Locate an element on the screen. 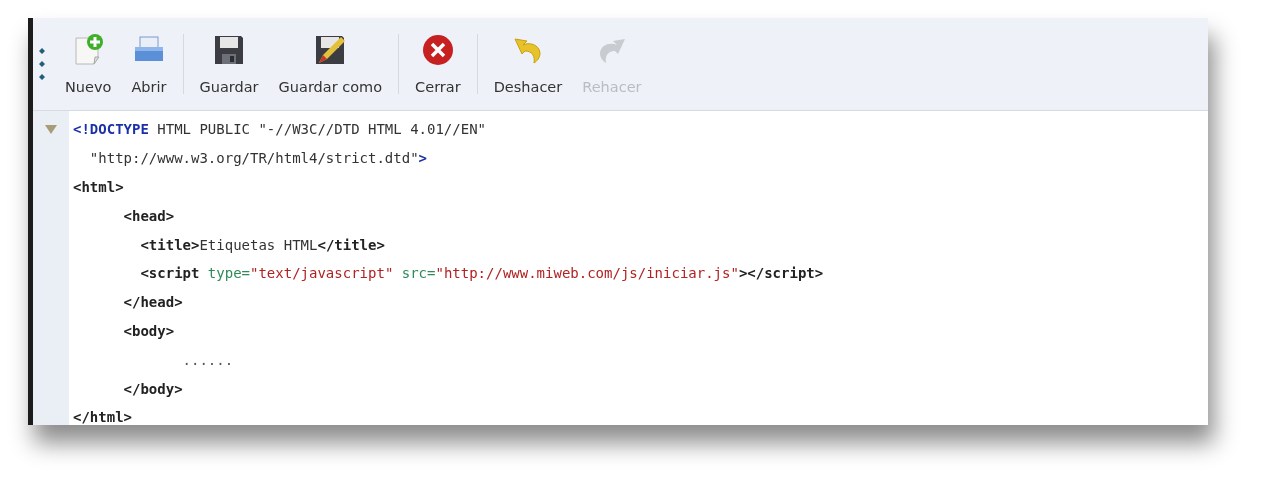 The image size is (1272, 490). toolbar-button: Deshacer is located at coordinates (528, 64).